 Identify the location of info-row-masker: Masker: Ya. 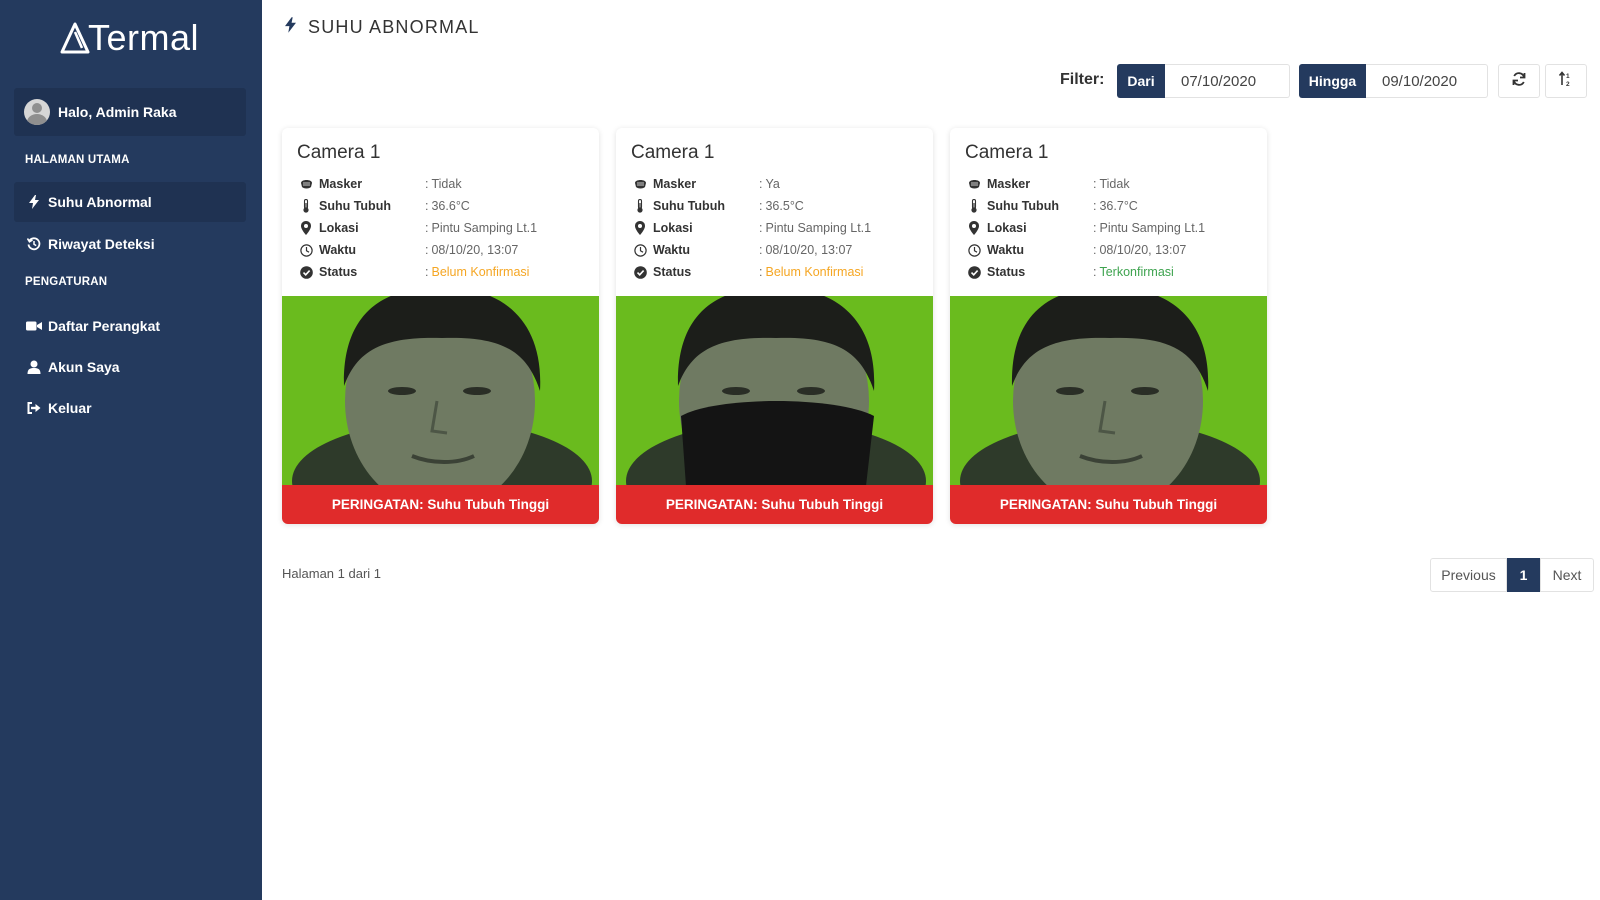
(778, 184).